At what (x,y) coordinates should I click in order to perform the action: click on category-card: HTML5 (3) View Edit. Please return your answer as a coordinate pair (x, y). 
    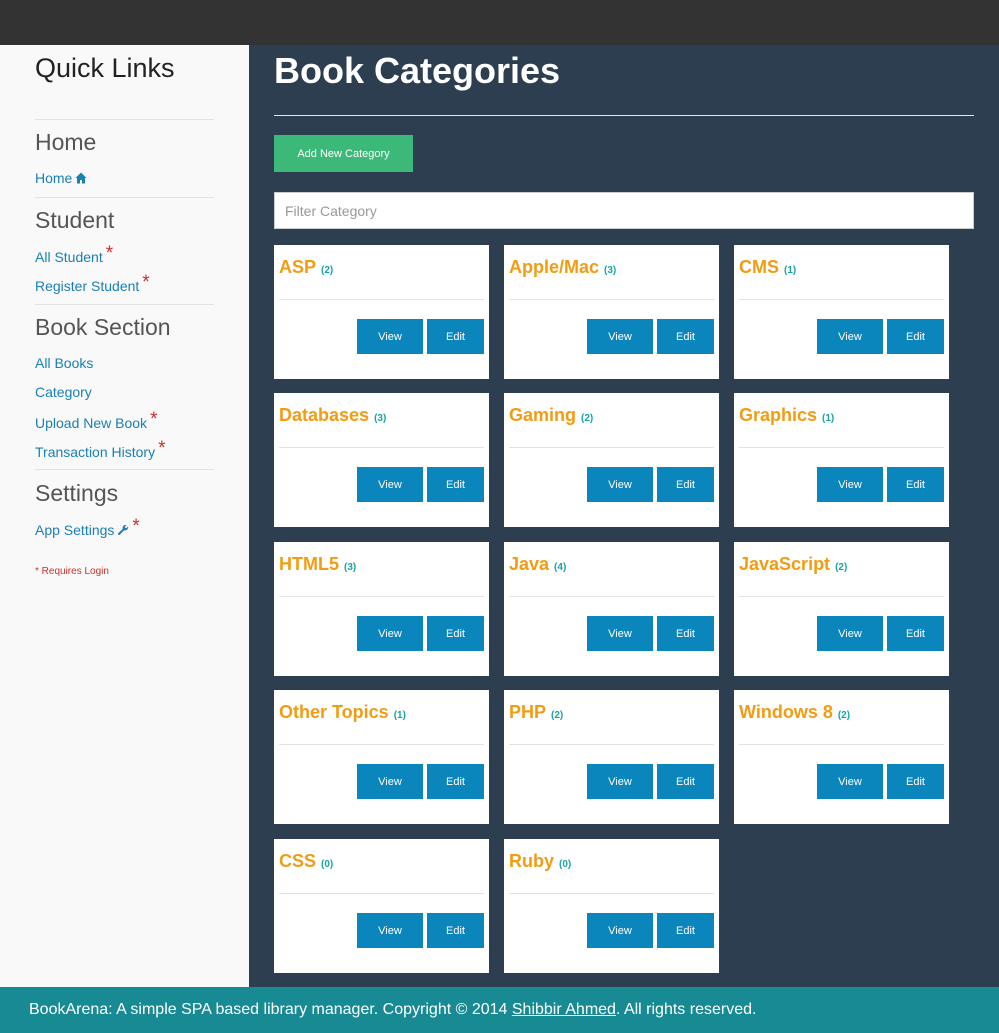
    Looking at the image, I should click on (381, 609).